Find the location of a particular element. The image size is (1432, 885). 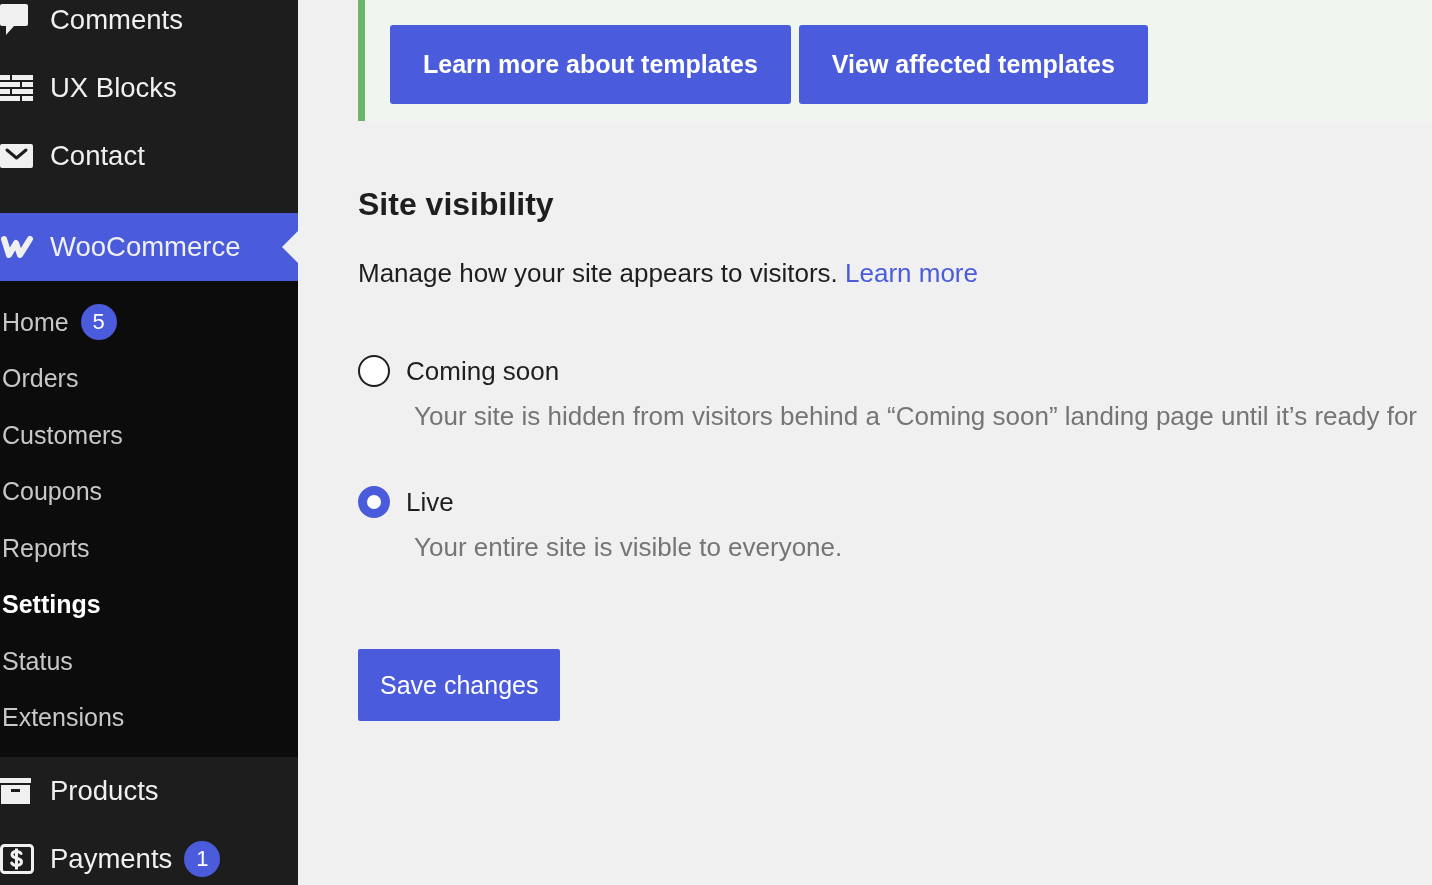

option-label: Coming soon is located at coordinates (483, 371).